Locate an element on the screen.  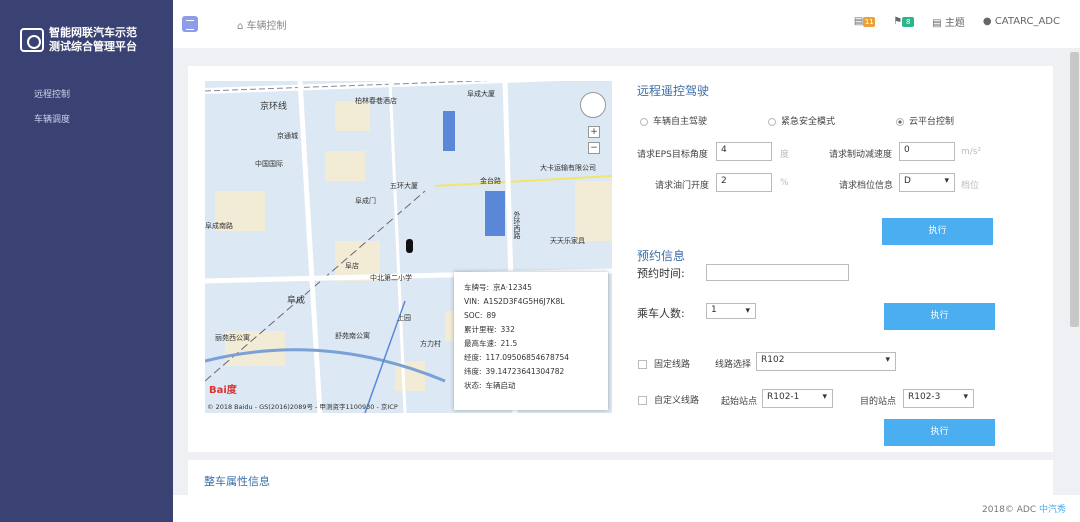
popup-value: 332 is located at coordinates (507, 329).